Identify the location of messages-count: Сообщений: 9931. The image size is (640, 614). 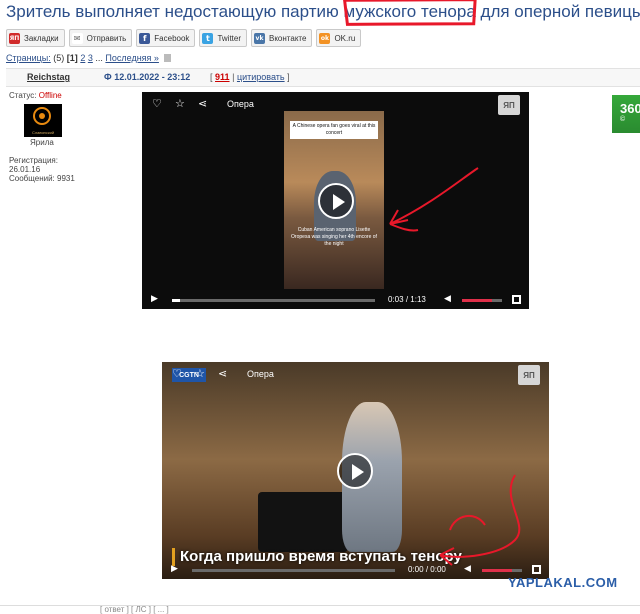
(69, 178).